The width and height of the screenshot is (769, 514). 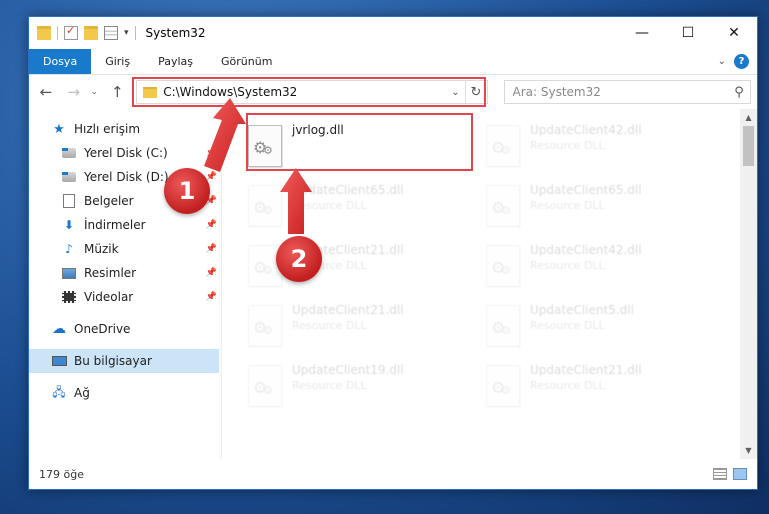 I want to click on sidebar-item-label: Bu bilgisayar, so click(x=113, y=361).